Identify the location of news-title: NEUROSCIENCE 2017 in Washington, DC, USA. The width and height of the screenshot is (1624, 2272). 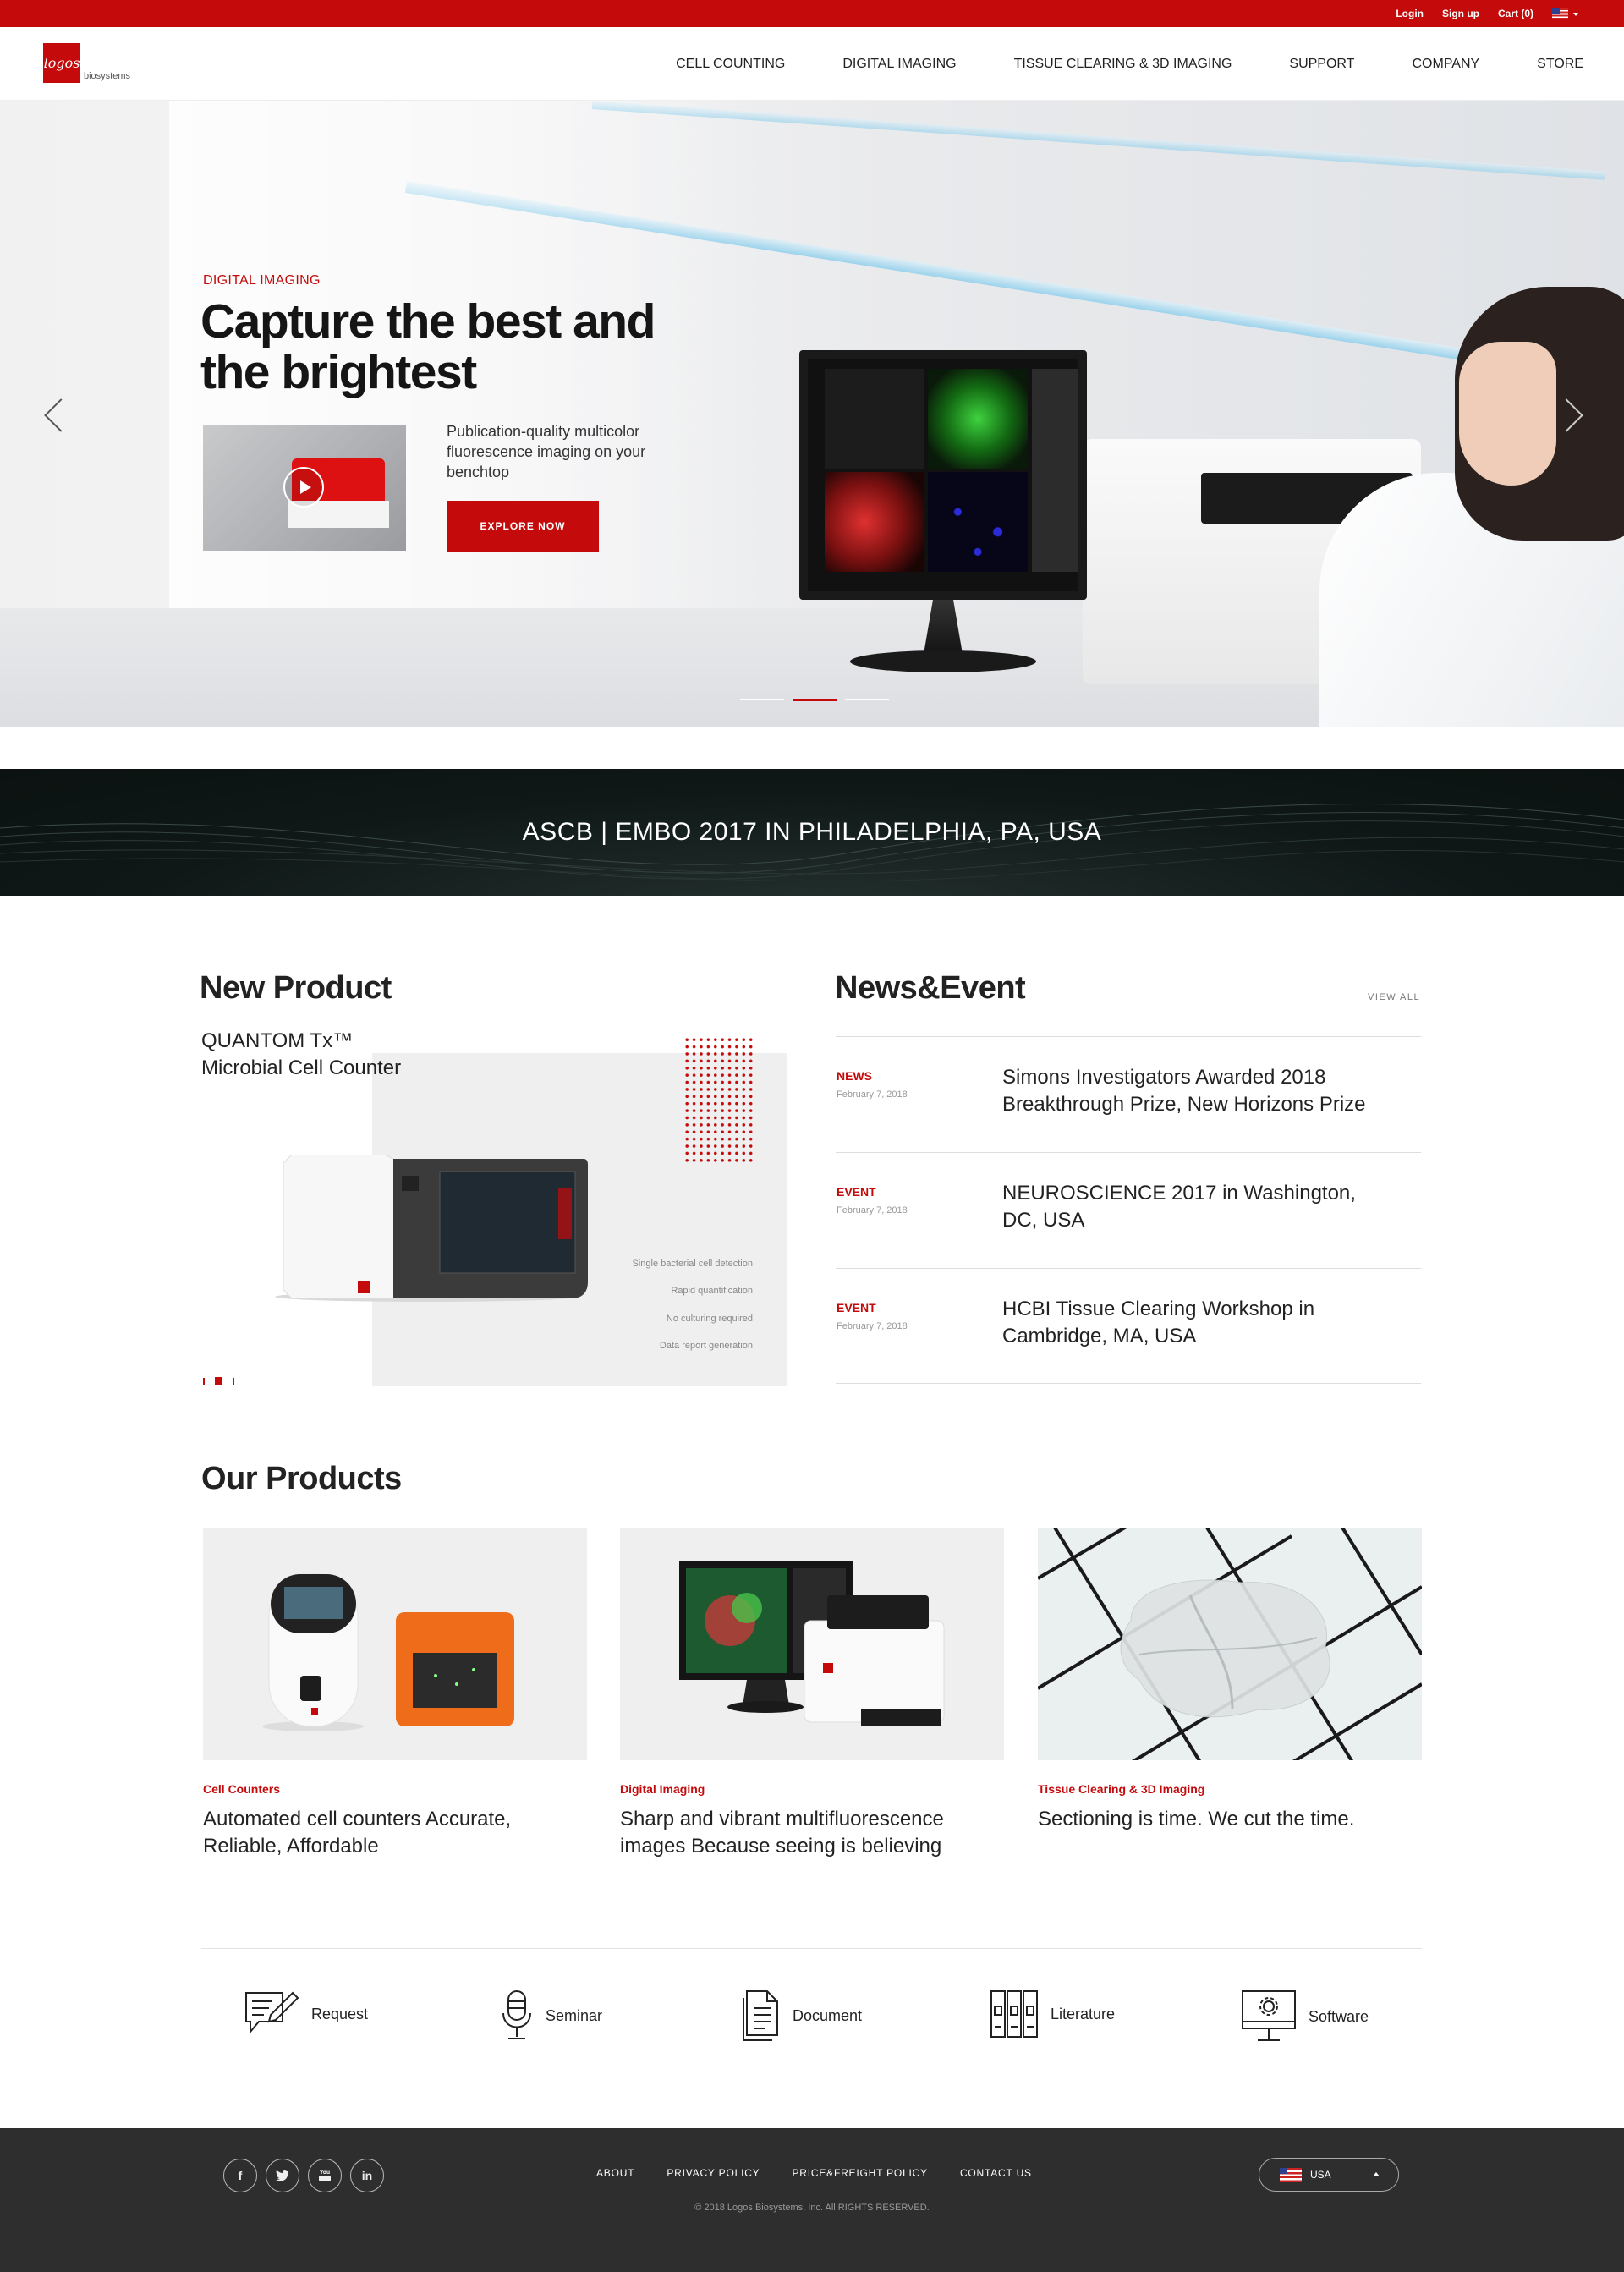
(1197, 1207).